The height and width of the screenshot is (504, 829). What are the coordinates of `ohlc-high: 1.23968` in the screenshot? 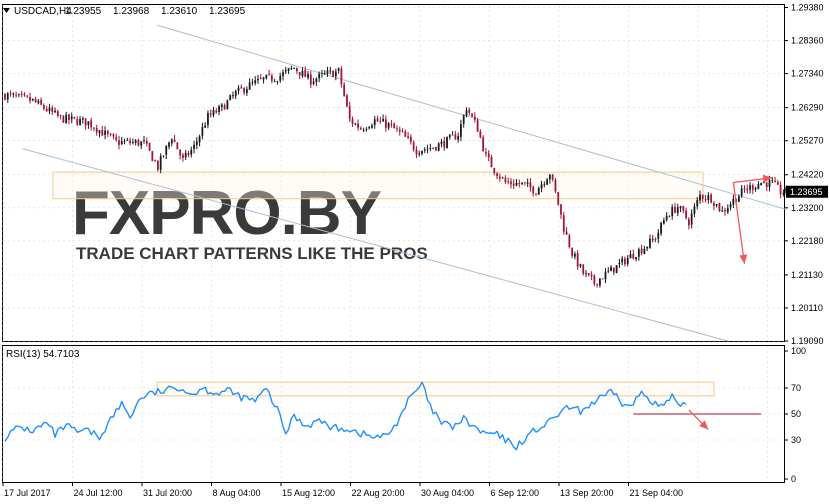 It's located at (131, 11).